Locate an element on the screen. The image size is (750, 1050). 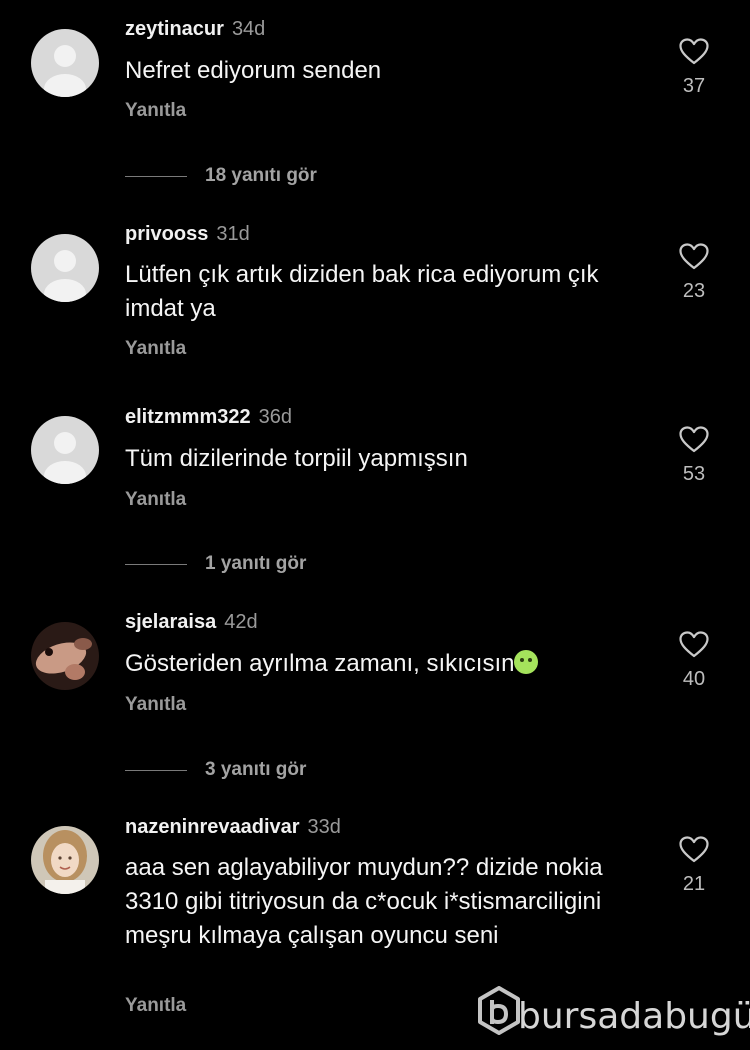
view-replies-button: 1 yanıtı gör is located at coordinates (215, 565).